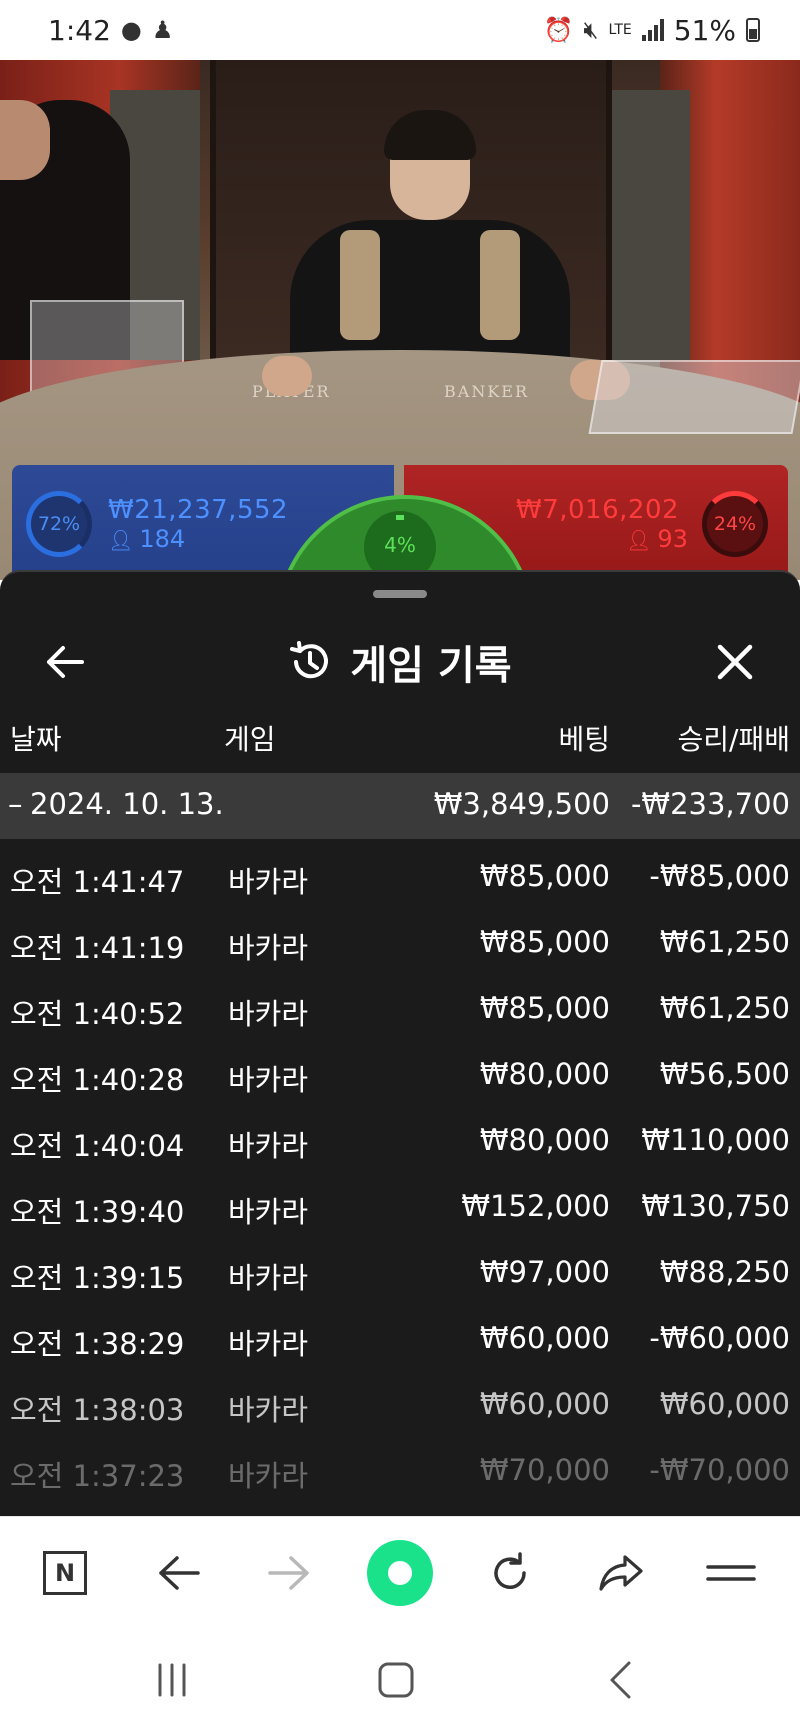  What do you see at coordinates (15, 804) in the screenshot?
I see `collapse-toggle: –` at bounding box center [15, 804].